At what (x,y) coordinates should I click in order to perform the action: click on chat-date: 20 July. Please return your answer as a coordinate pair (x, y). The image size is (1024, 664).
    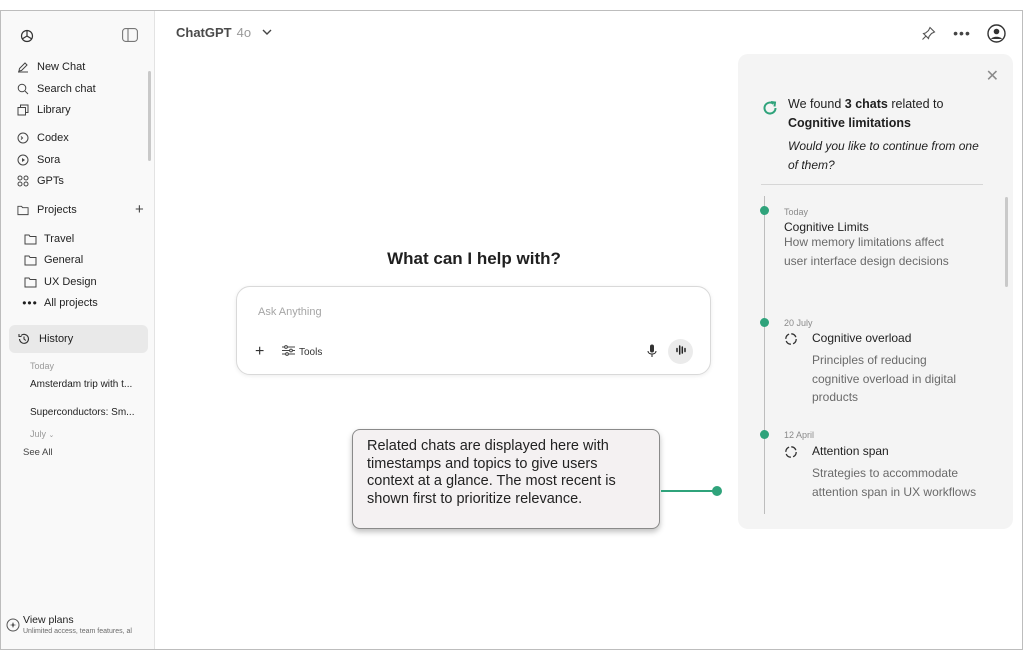
    Looking at the image, I should click on (798, 323).